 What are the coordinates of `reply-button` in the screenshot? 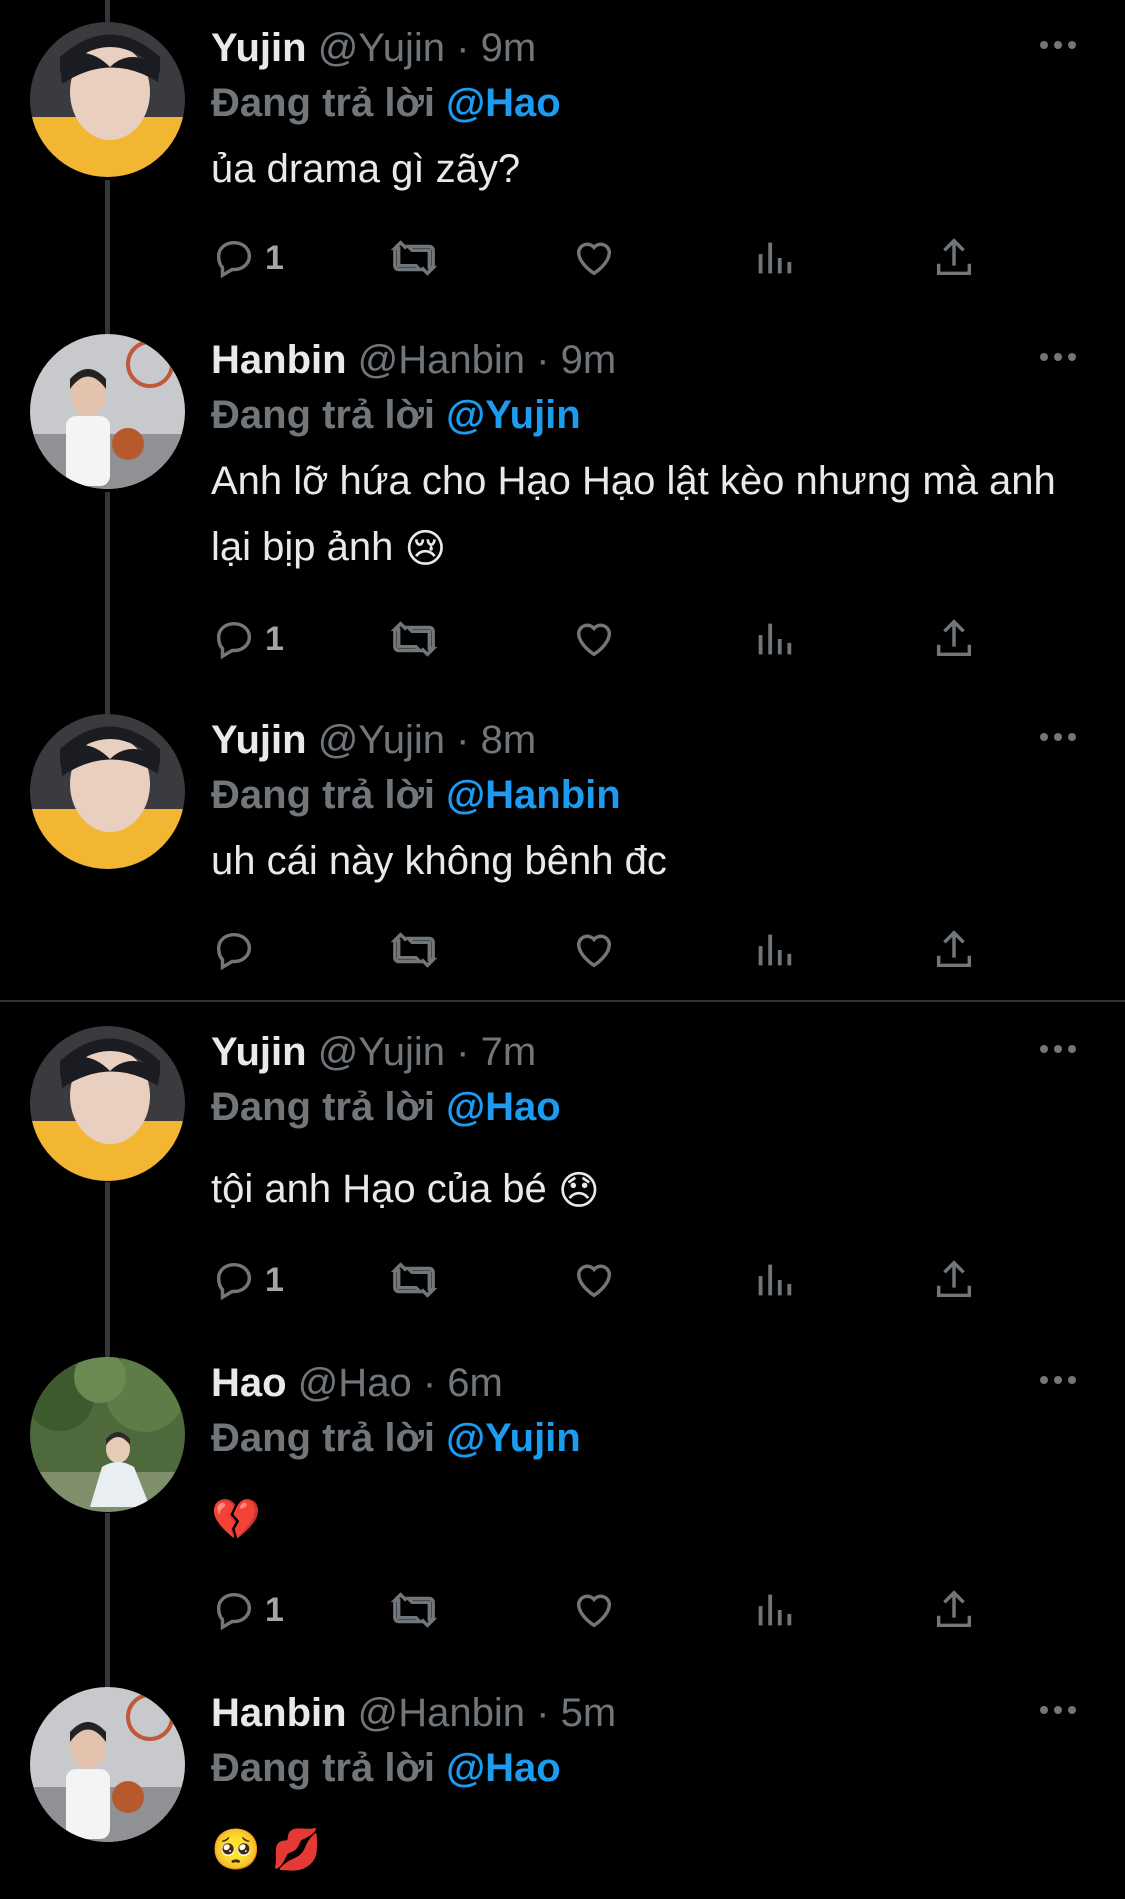 It's located at (238, 950).